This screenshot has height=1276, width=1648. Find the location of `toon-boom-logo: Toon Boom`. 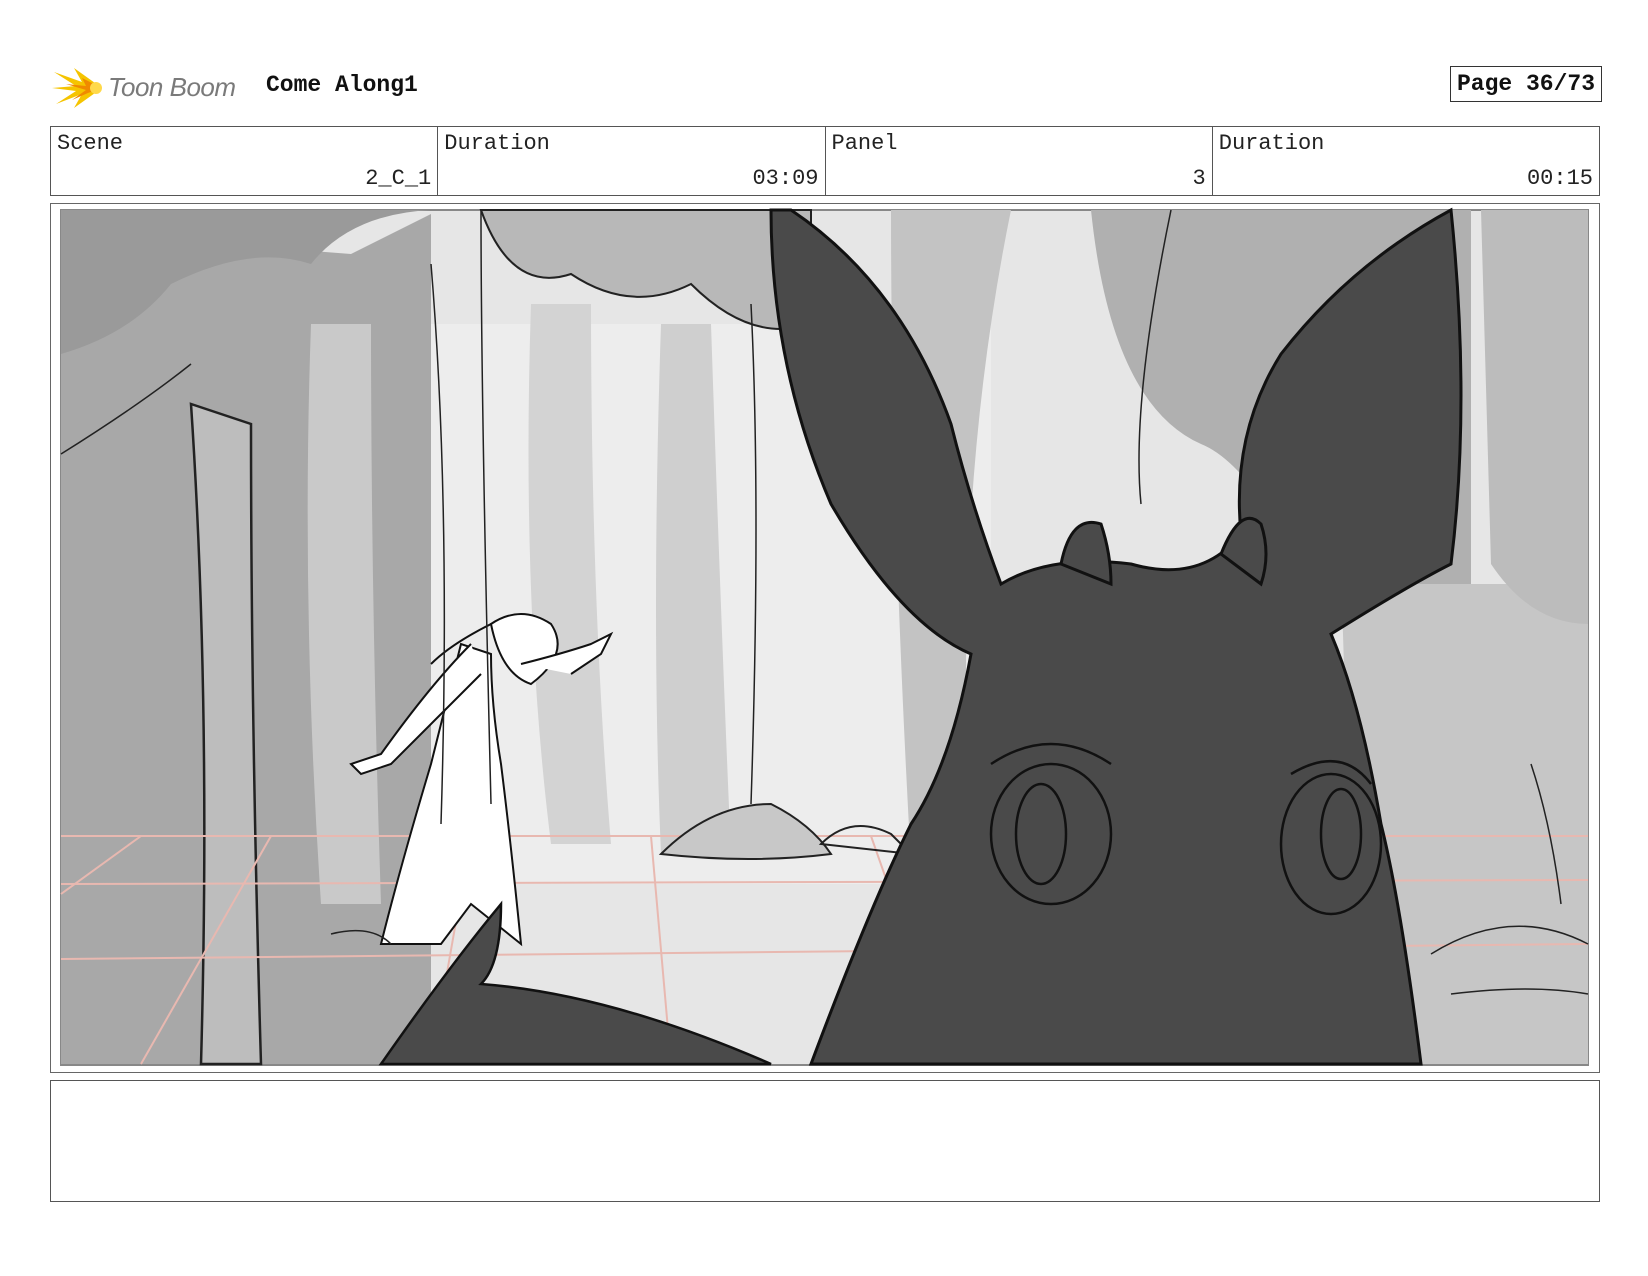

toon-boom-logo: Toon Boom is located at coordinates (152, 88).